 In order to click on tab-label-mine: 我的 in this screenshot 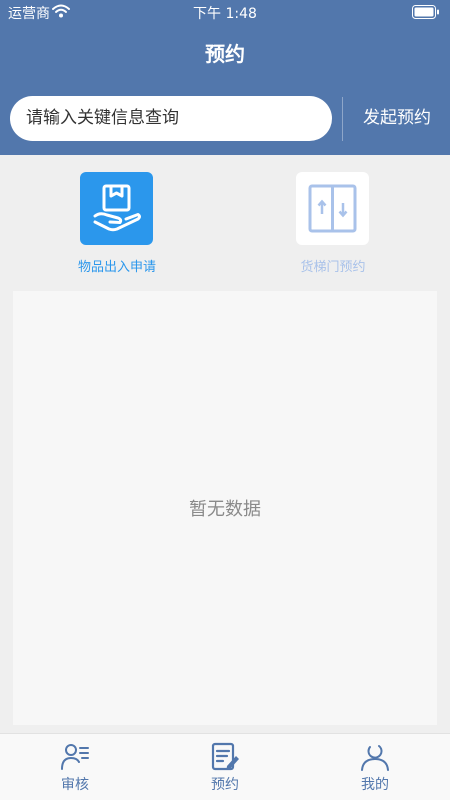, I will do `click(375, 785)`.